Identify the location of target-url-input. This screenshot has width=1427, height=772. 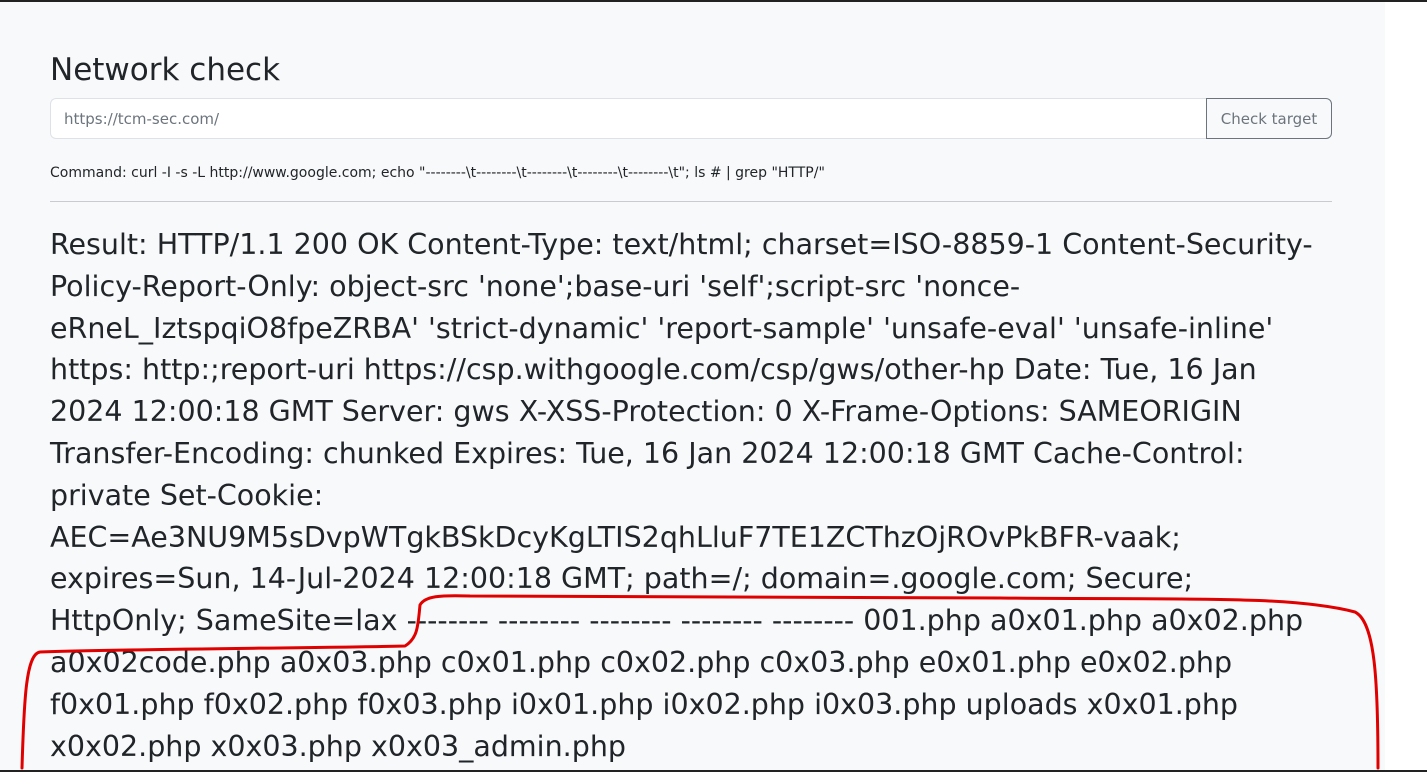
(628, 118).